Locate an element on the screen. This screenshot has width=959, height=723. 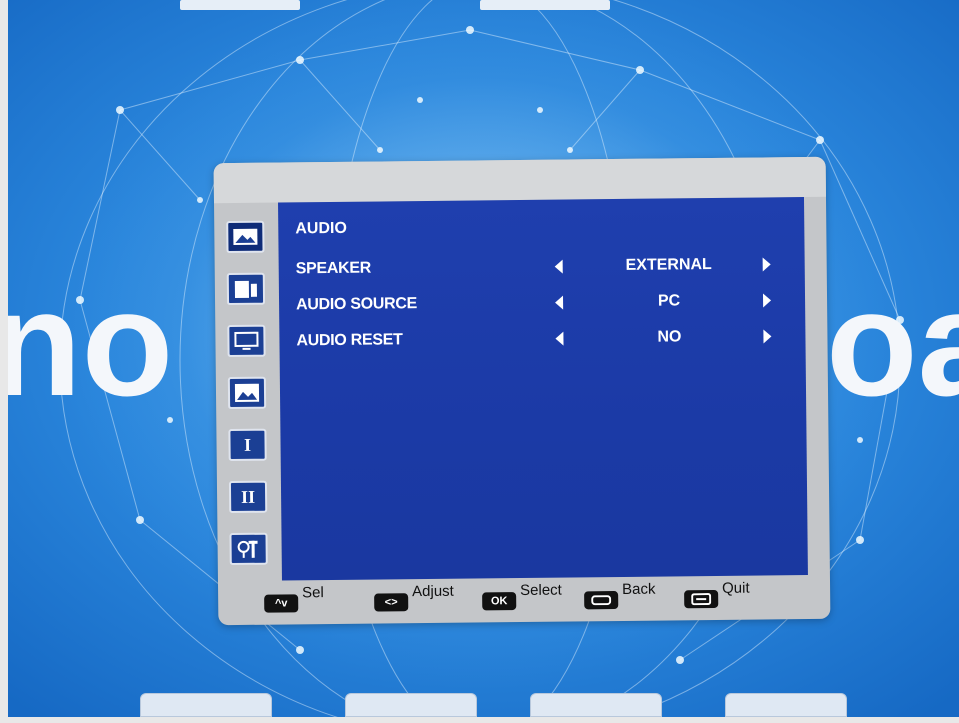
ok-key-icon: OK is located at coordinates (499, 601).